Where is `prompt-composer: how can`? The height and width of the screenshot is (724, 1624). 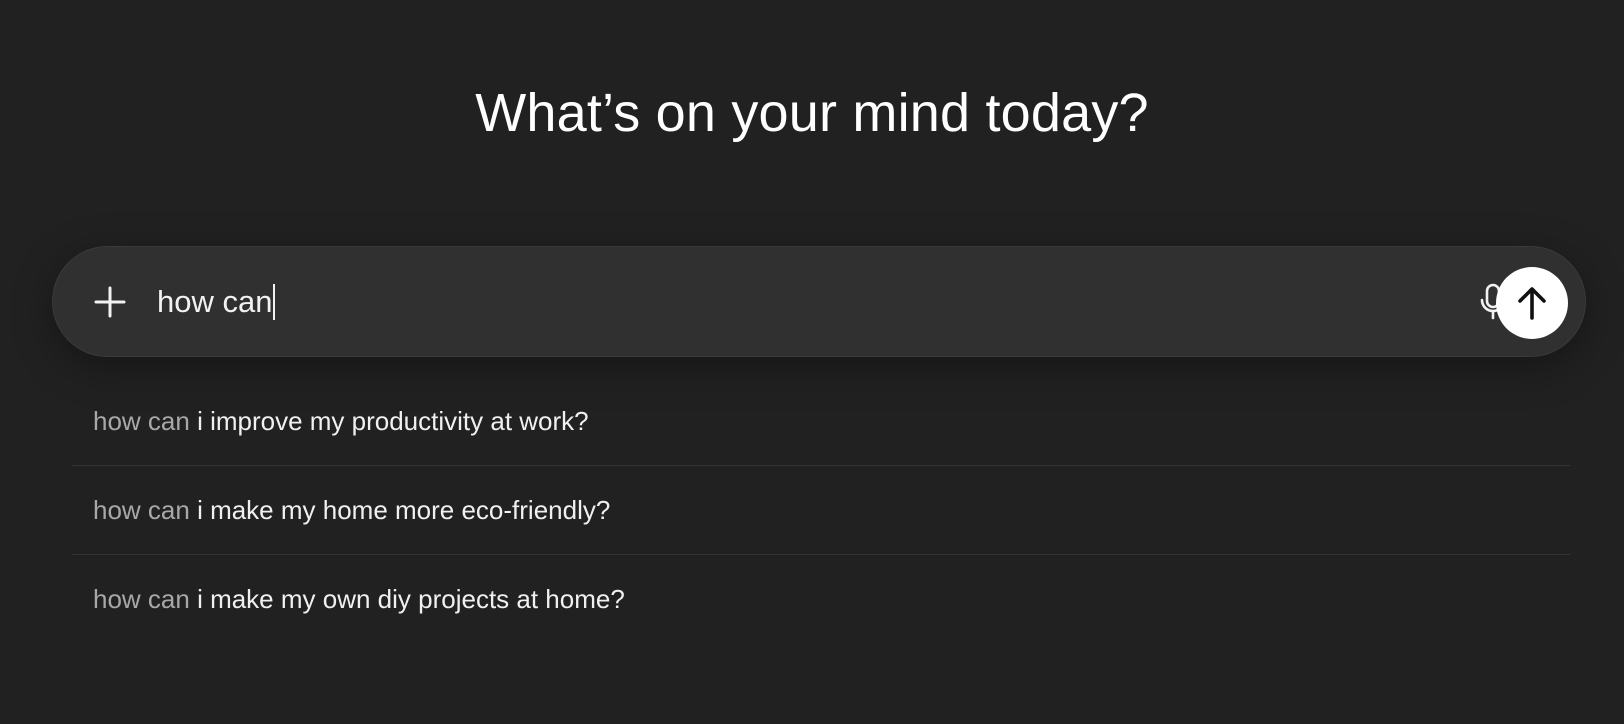
prompt-composer: how can is located at coordinates (819, 301).